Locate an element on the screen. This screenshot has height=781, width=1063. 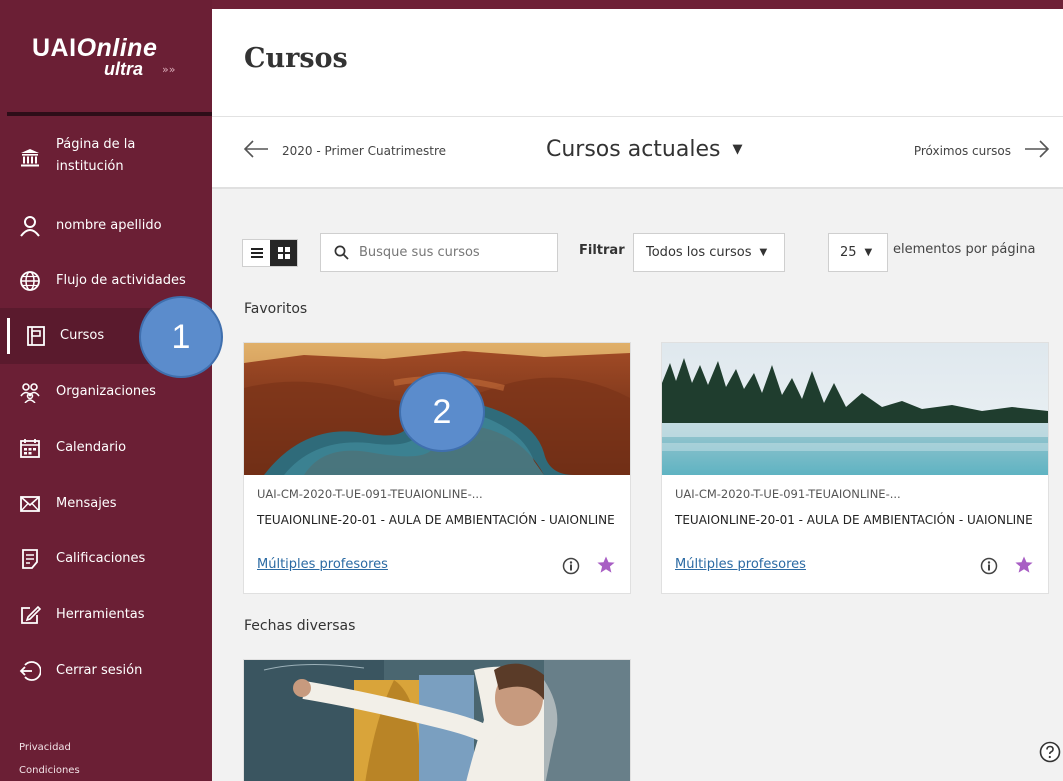
sidebar-item-label: Organizaciones is located at coordinates (106, 391).